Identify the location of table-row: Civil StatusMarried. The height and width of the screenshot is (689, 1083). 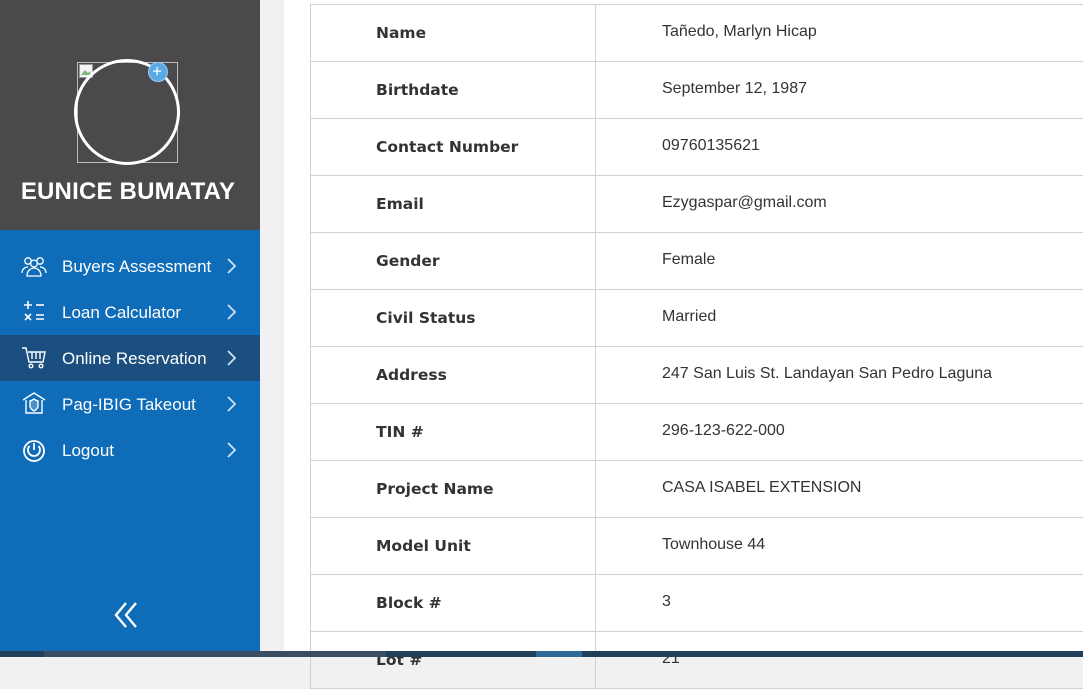
(697, 318).